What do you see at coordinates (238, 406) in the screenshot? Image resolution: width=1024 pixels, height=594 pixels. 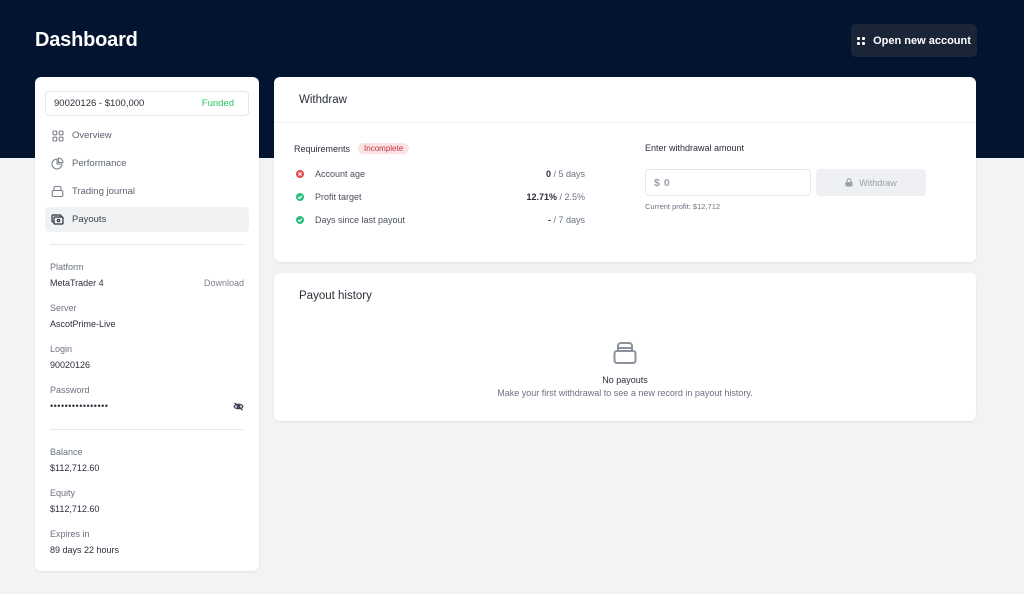 I see `eye-off-icon` at bounding box center [238, 406].